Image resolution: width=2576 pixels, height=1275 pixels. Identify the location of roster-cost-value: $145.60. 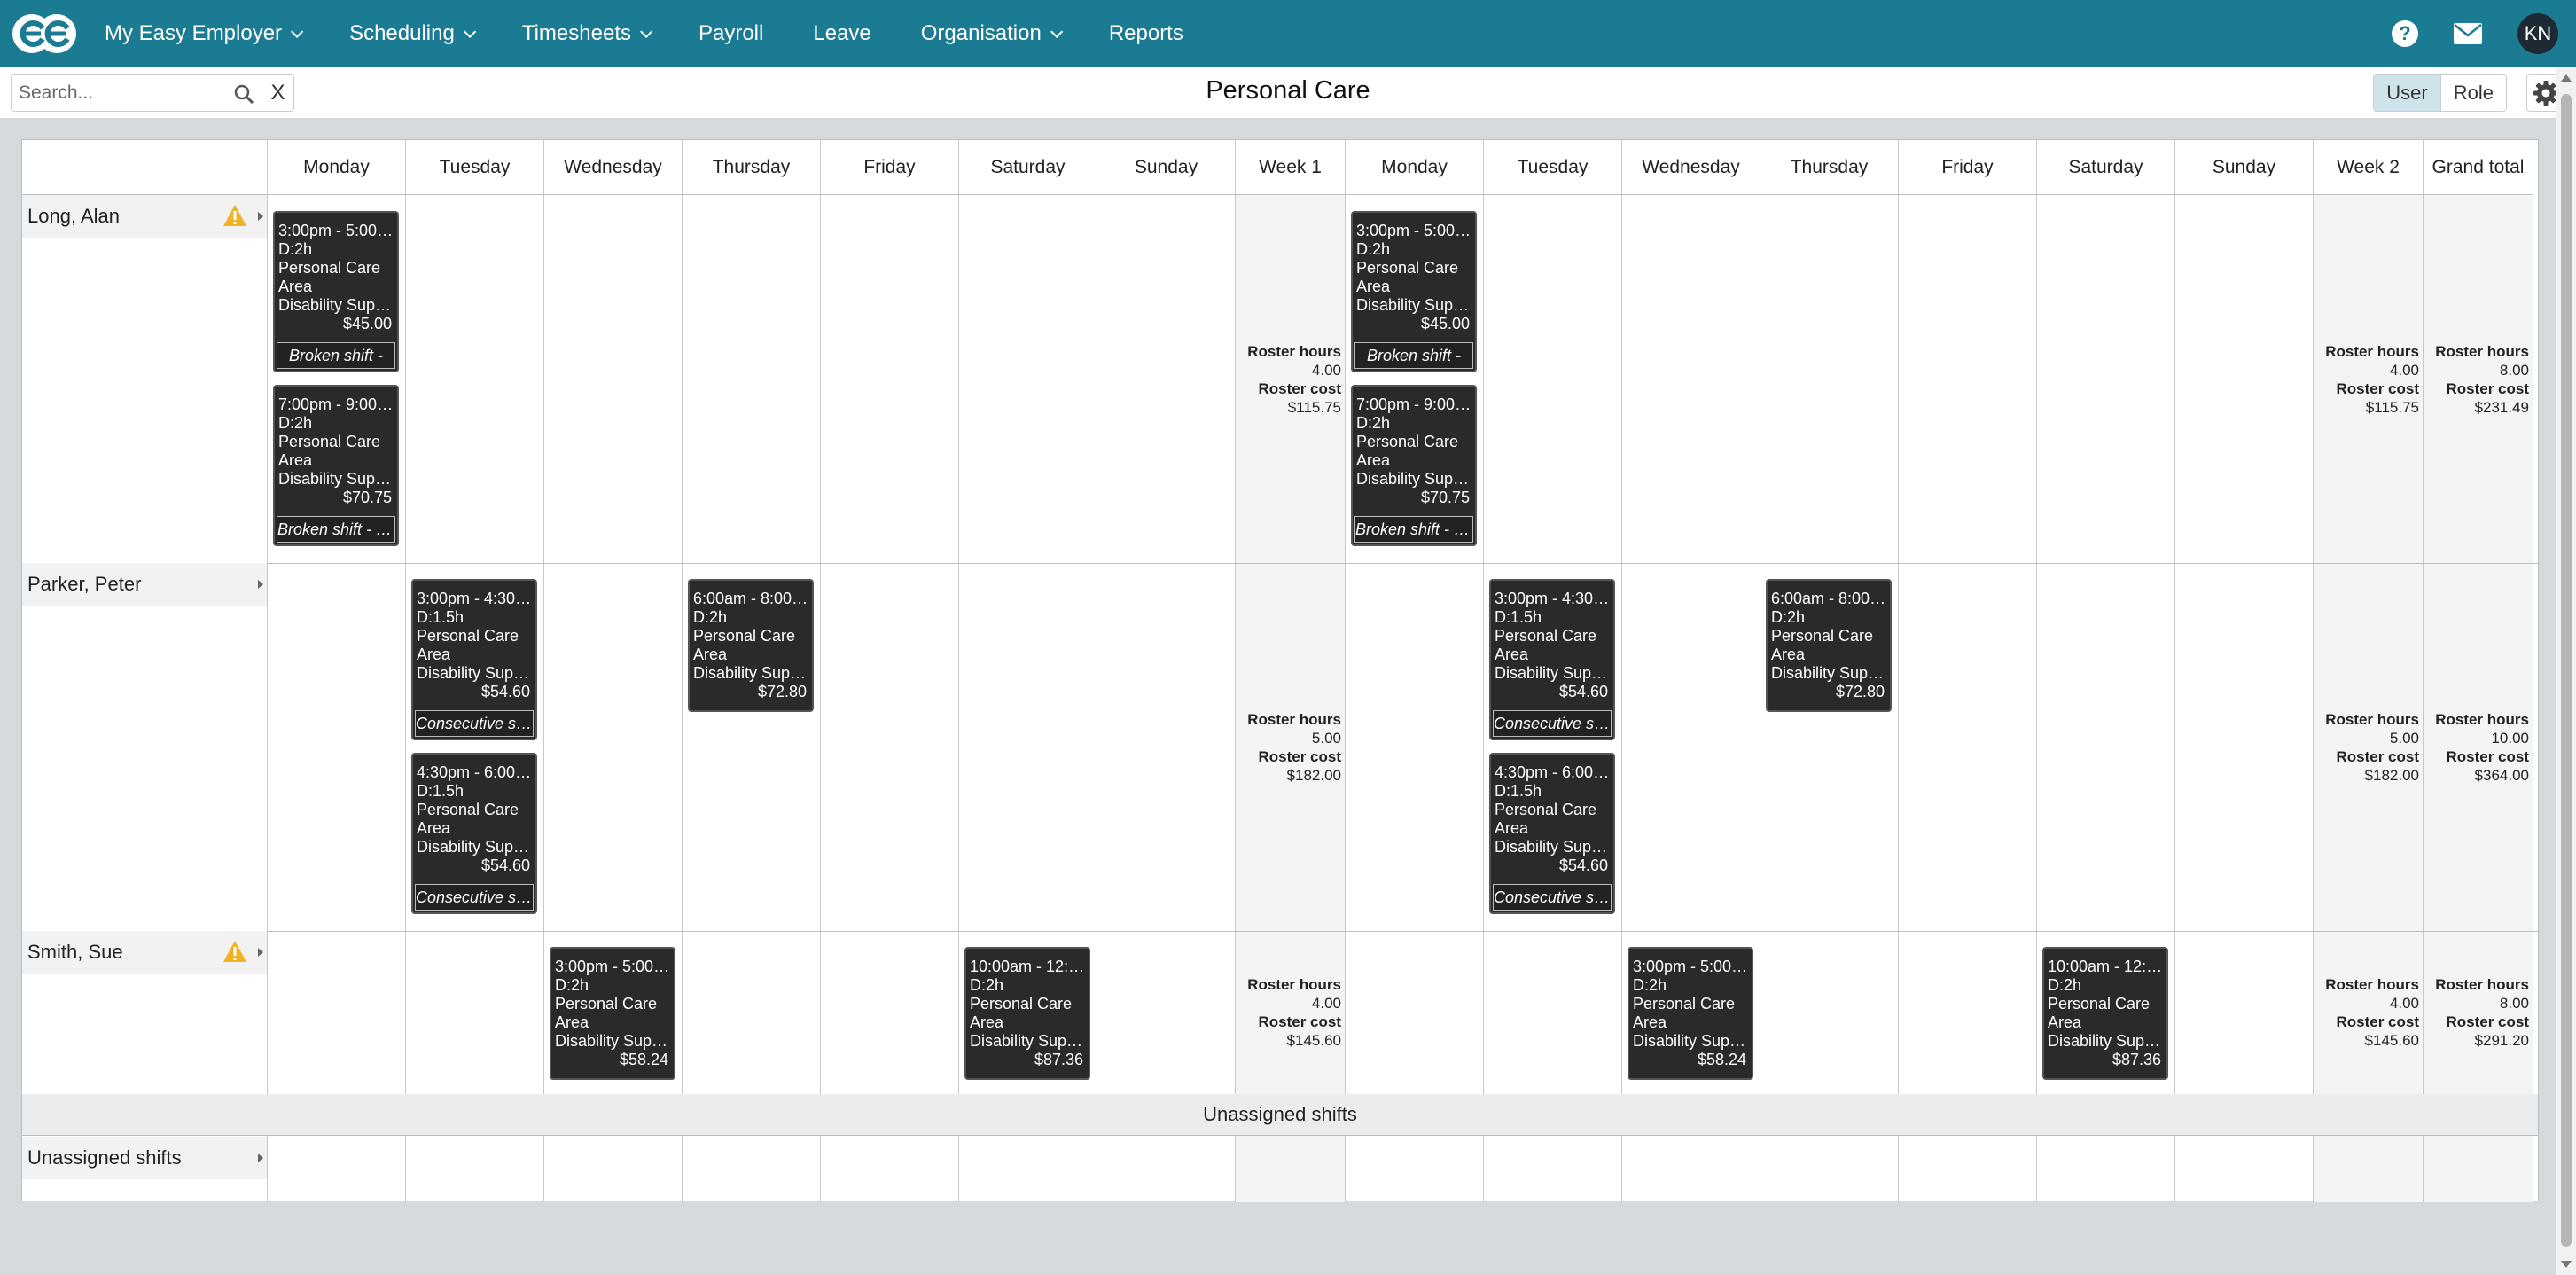
(2391, 1040).